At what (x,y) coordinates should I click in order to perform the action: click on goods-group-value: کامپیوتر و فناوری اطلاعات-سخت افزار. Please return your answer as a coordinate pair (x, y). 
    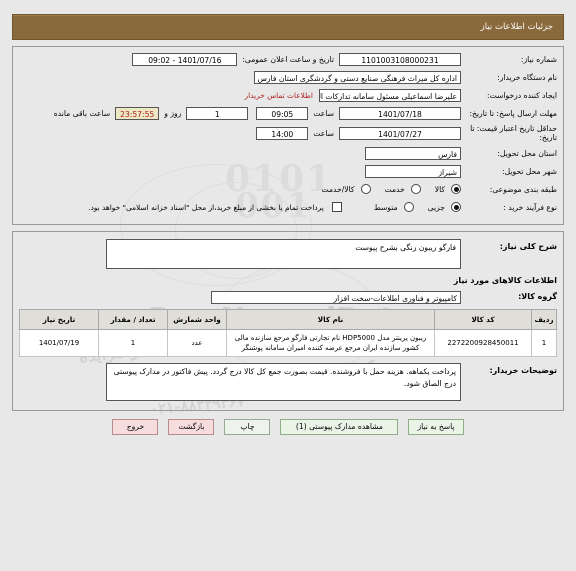
    Looking at the image, I should click on (336, 297).